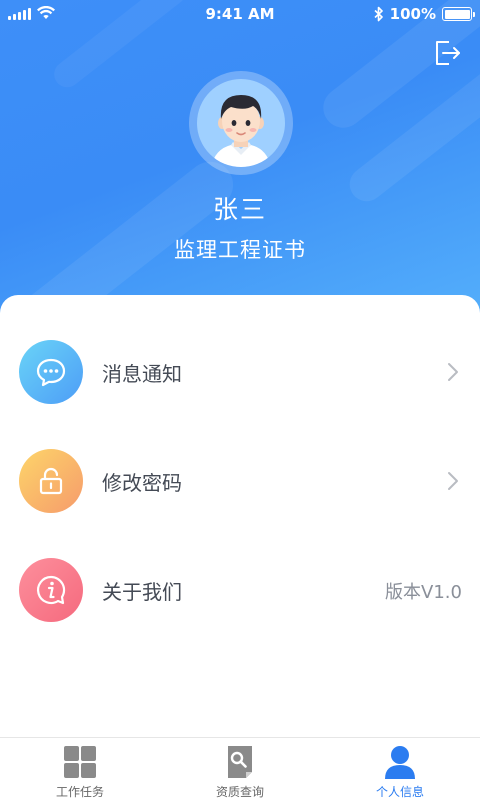 The height and width of the screenshot is (800, 480). I want to click on tab-work-tasks: 工作任务, so click(80, 769).